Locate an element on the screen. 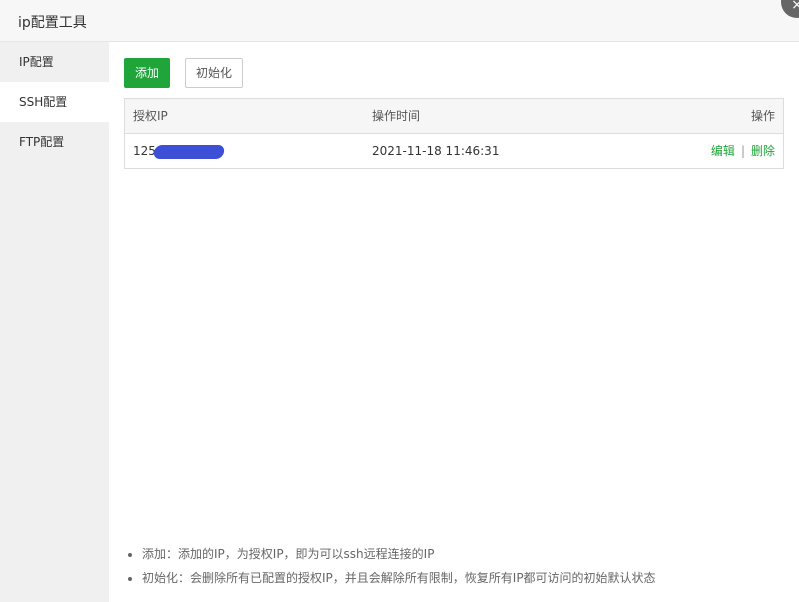 The image size is (799, 602). ip-cell: 125 is located at coordinates (179, 151).